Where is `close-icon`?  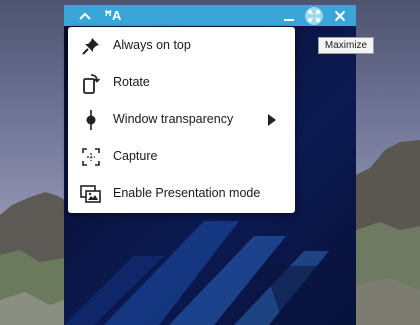 close-icon is located at coordinates (340, 15).